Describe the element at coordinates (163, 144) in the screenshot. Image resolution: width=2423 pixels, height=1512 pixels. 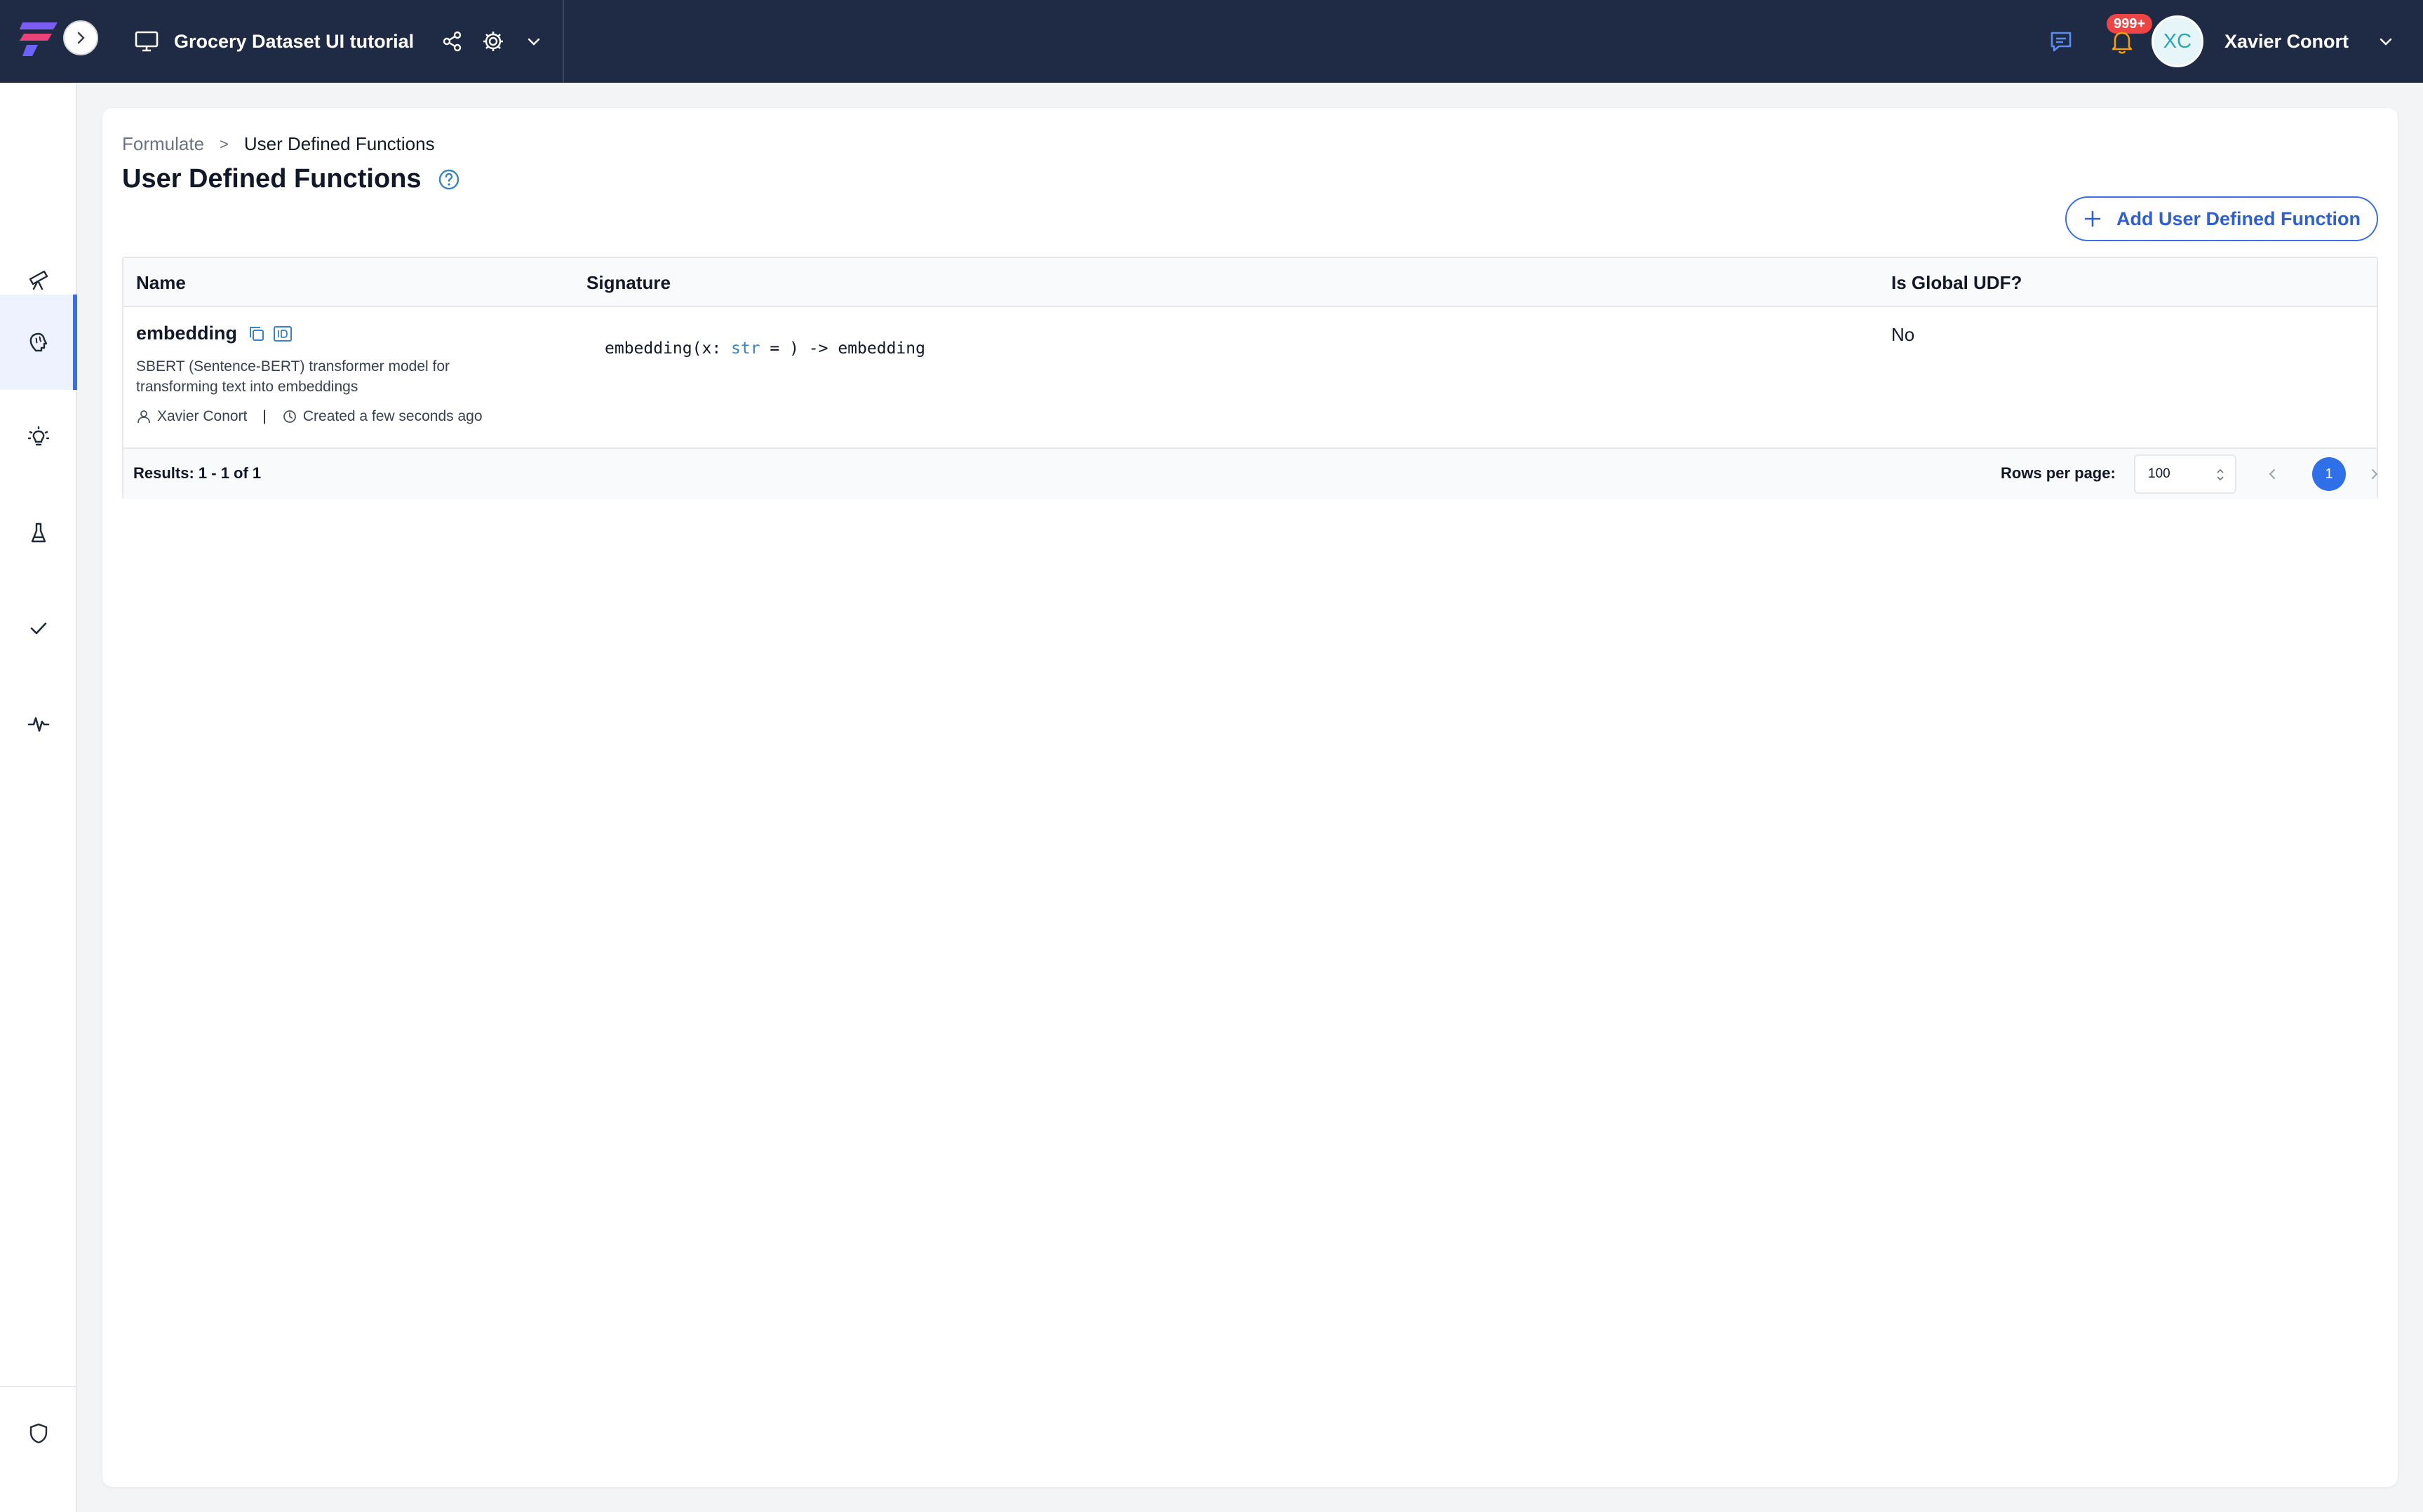
I see `breadcrumb-formulate-link: Formulate` at that location.